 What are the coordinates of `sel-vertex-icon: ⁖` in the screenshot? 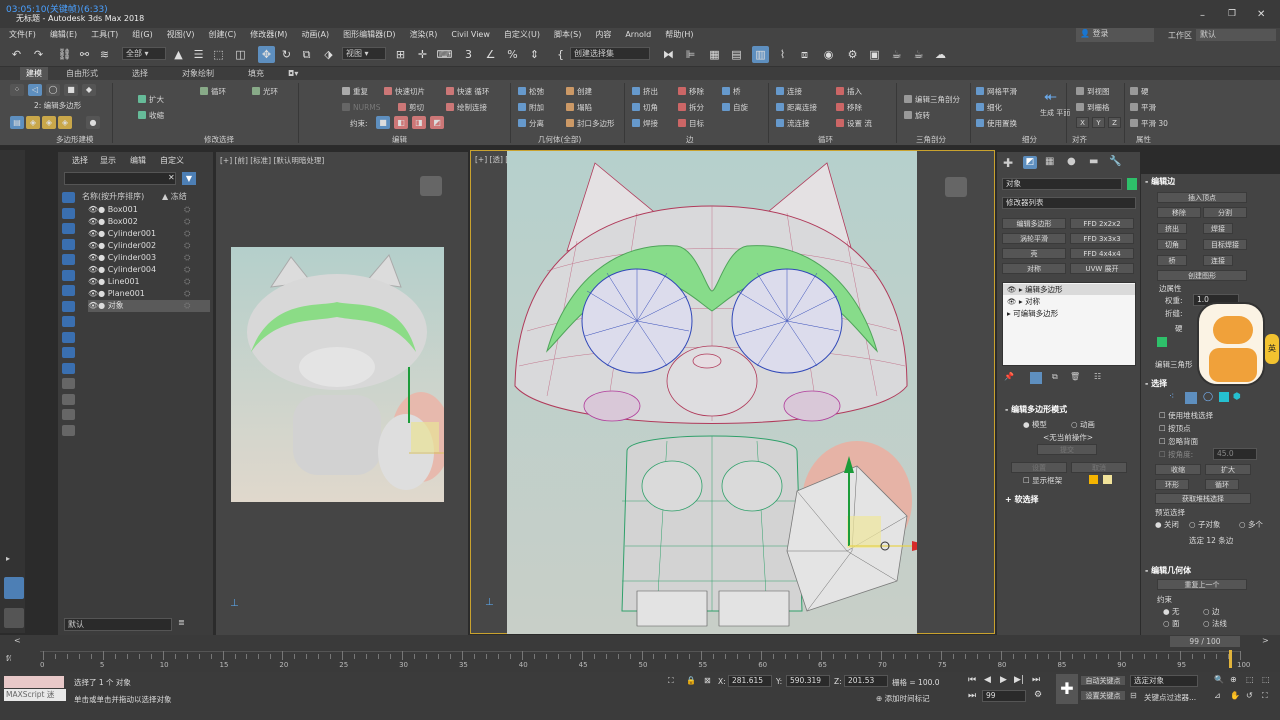 It's located at (1171, 397).